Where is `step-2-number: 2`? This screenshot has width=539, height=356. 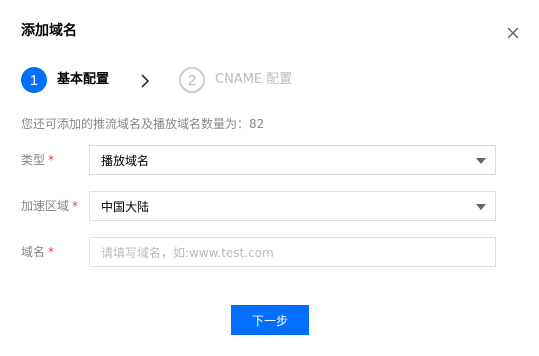
step-2-number: 2 is located at coordinates (192, 80).